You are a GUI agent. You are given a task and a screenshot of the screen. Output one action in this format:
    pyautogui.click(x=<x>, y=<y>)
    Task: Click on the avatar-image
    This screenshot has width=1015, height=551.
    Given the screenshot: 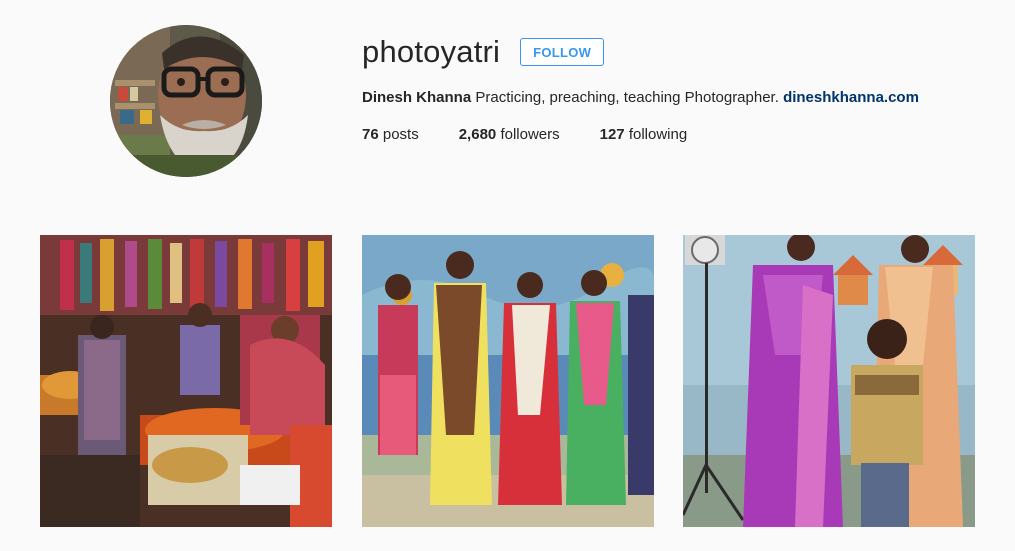 What is the action you would take?
    pyautogui.click(x=186, y=101)
    